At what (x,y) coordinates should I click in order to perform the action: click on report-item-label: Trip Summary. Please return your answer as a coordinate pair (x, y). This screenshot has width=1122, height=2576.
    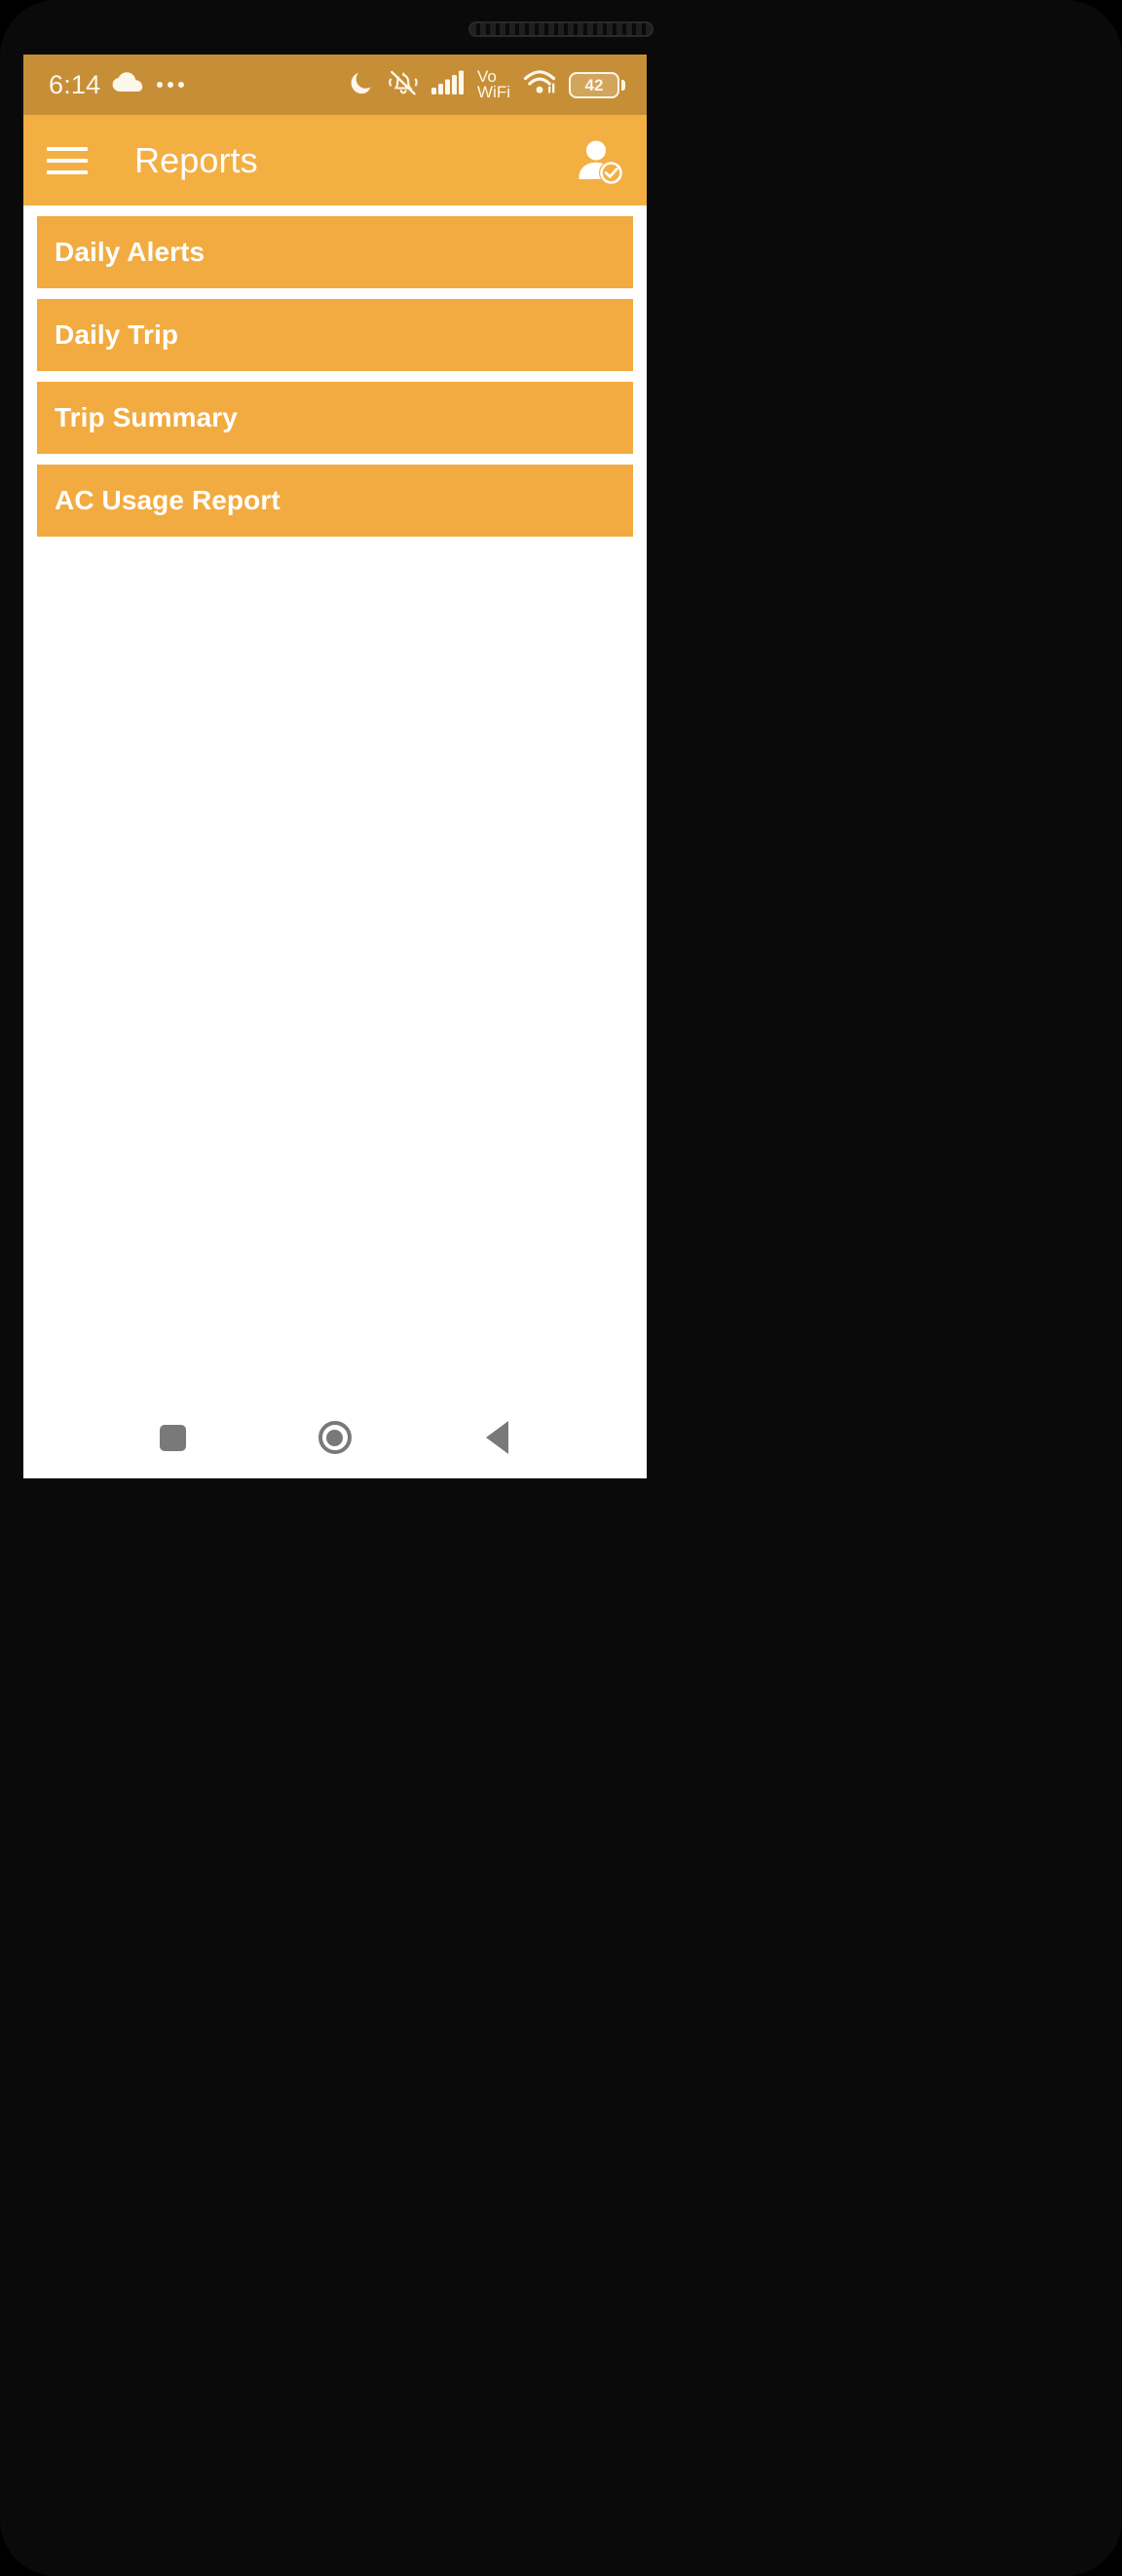
    Looking at the image, I should click on (147, 417).